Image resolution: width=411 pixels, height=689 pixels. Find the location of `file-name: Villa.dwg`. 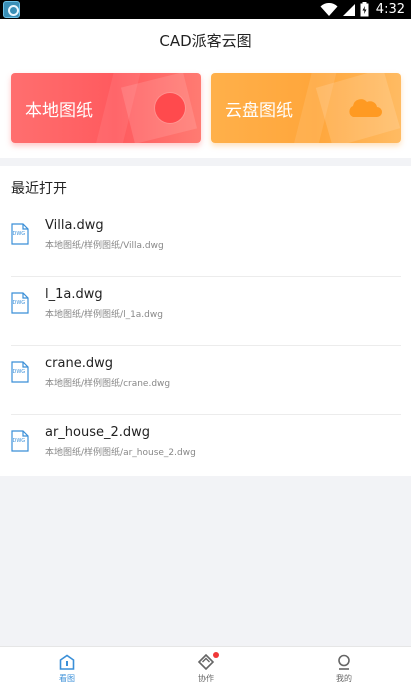

file-name: Villa.dwg is located at coordinates (74, 225).